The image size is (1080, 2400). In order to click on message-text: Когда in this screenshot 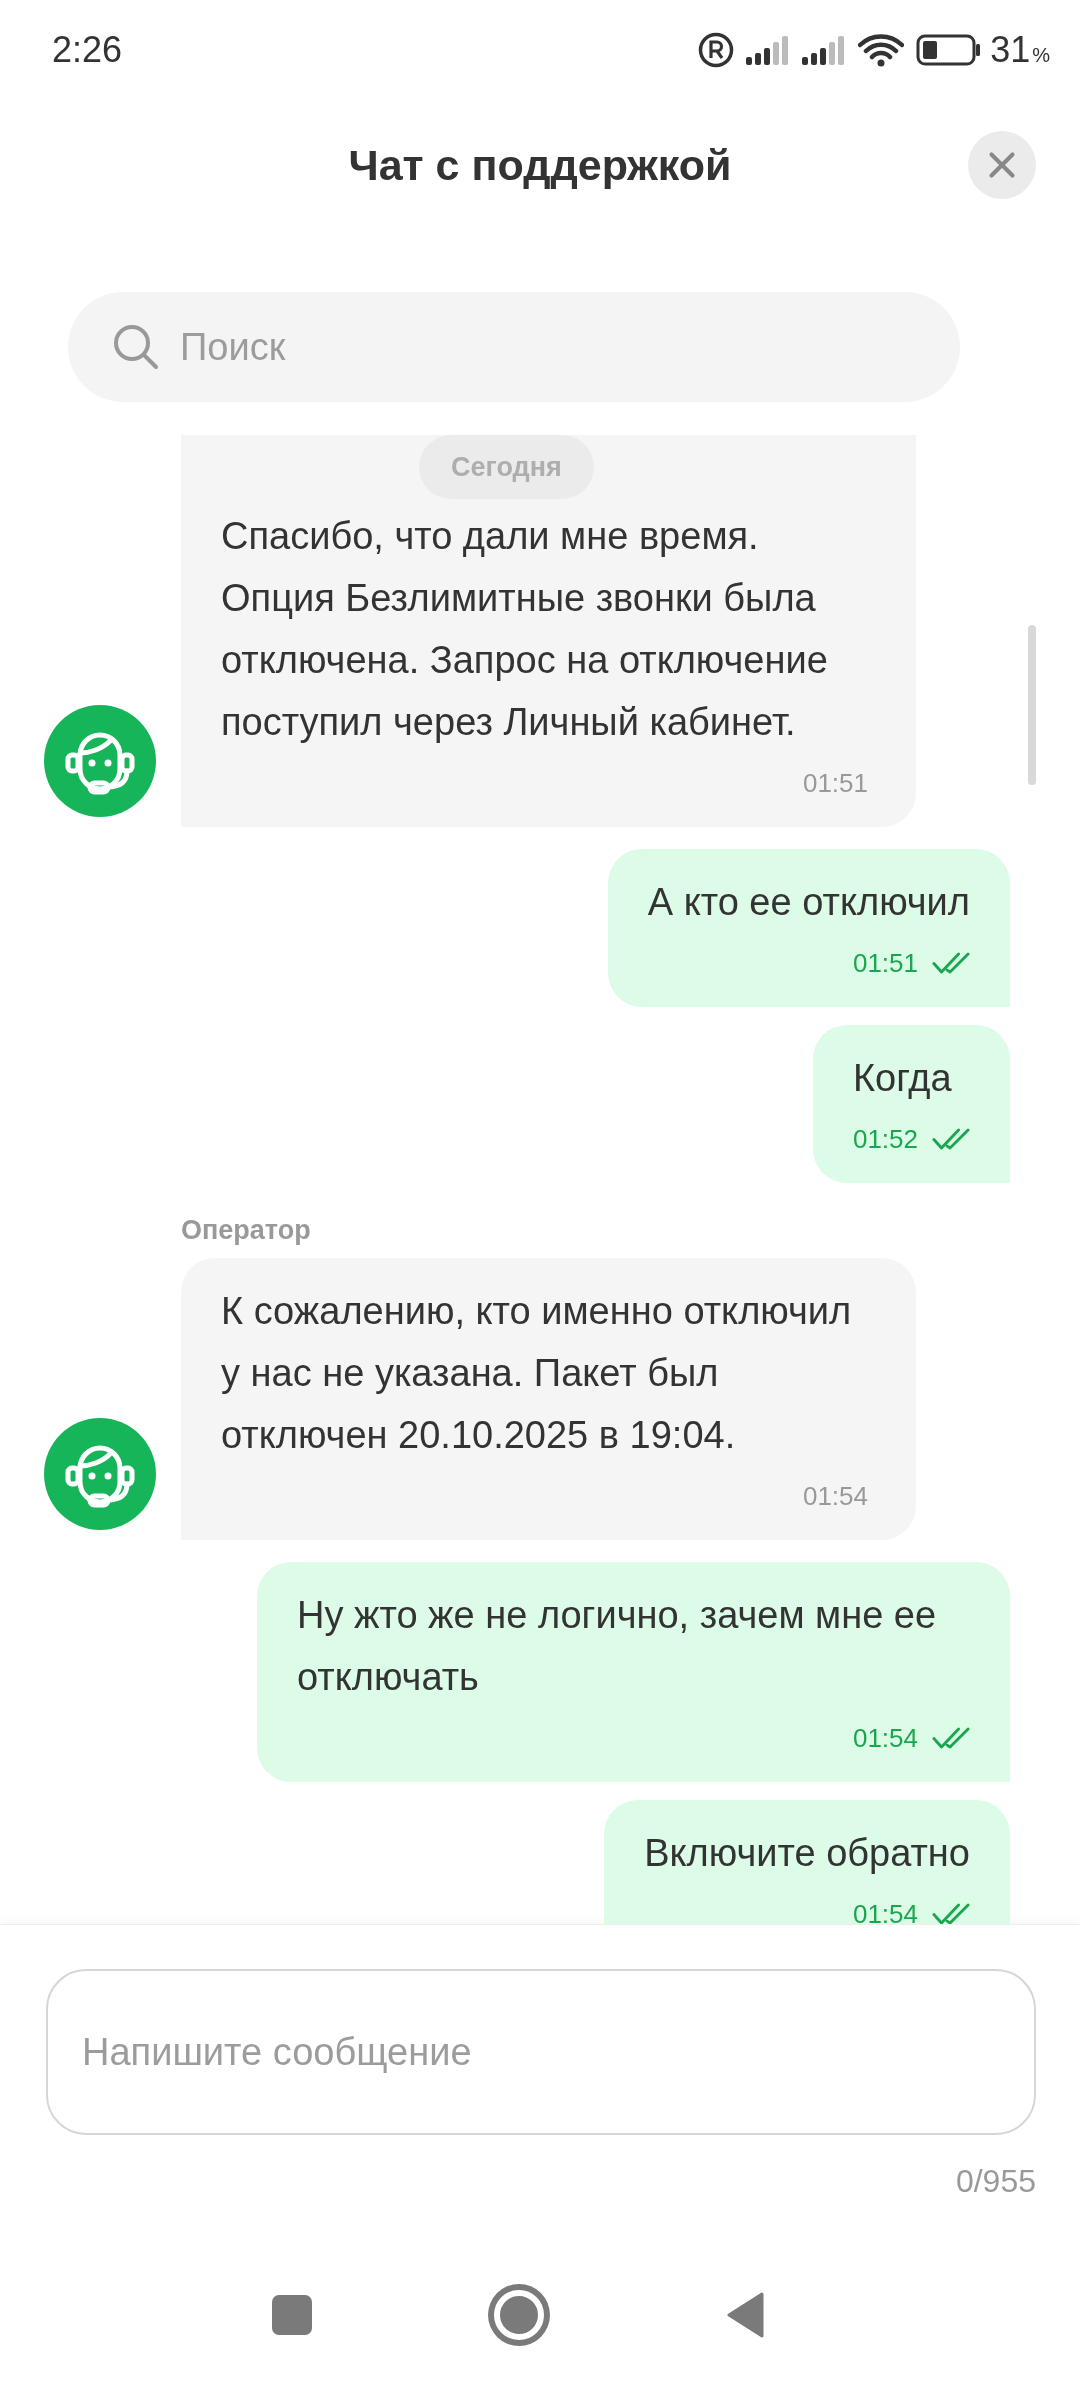, I will do `click(902, 1078)`.